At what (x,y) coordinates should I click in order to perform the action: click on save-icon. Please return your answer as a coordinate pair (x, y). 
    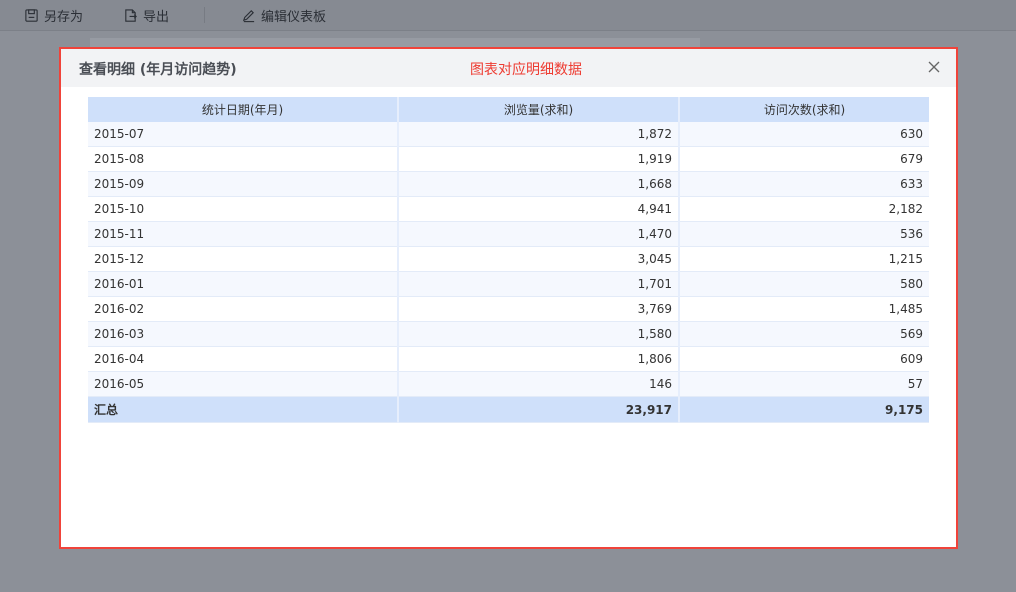
    Looking at the image, I should click on (31, 15).